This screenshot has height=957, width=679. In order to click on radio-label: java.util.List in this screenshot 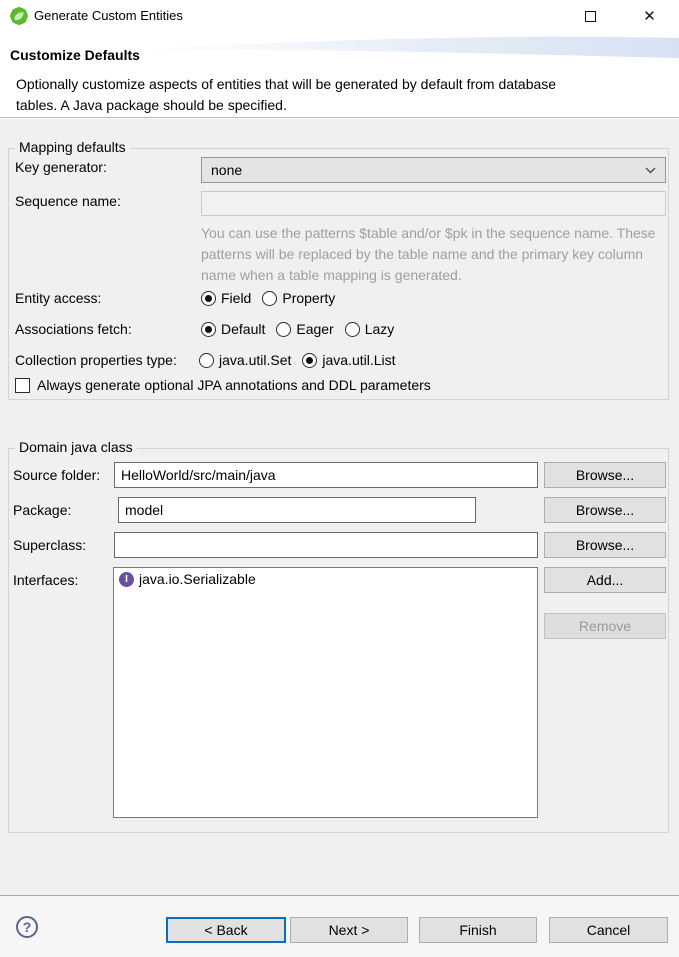, I will do `click(359, 360)`.